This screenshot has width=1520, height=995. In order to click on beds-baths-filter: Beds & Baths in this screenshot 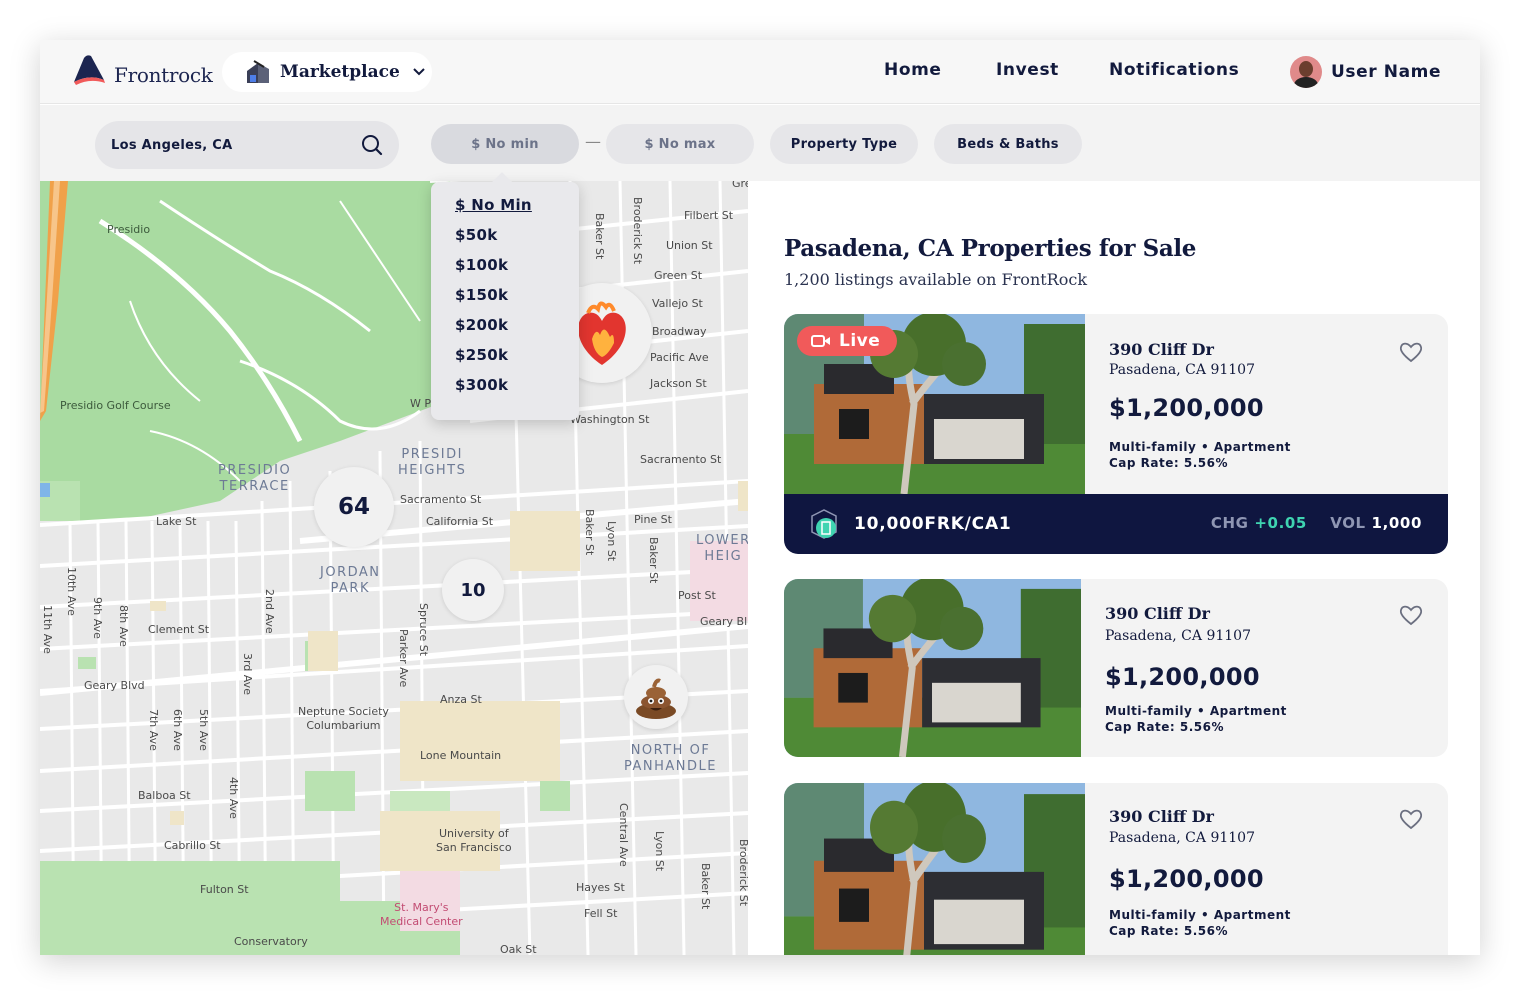, I will do `click(1008, 144)`.